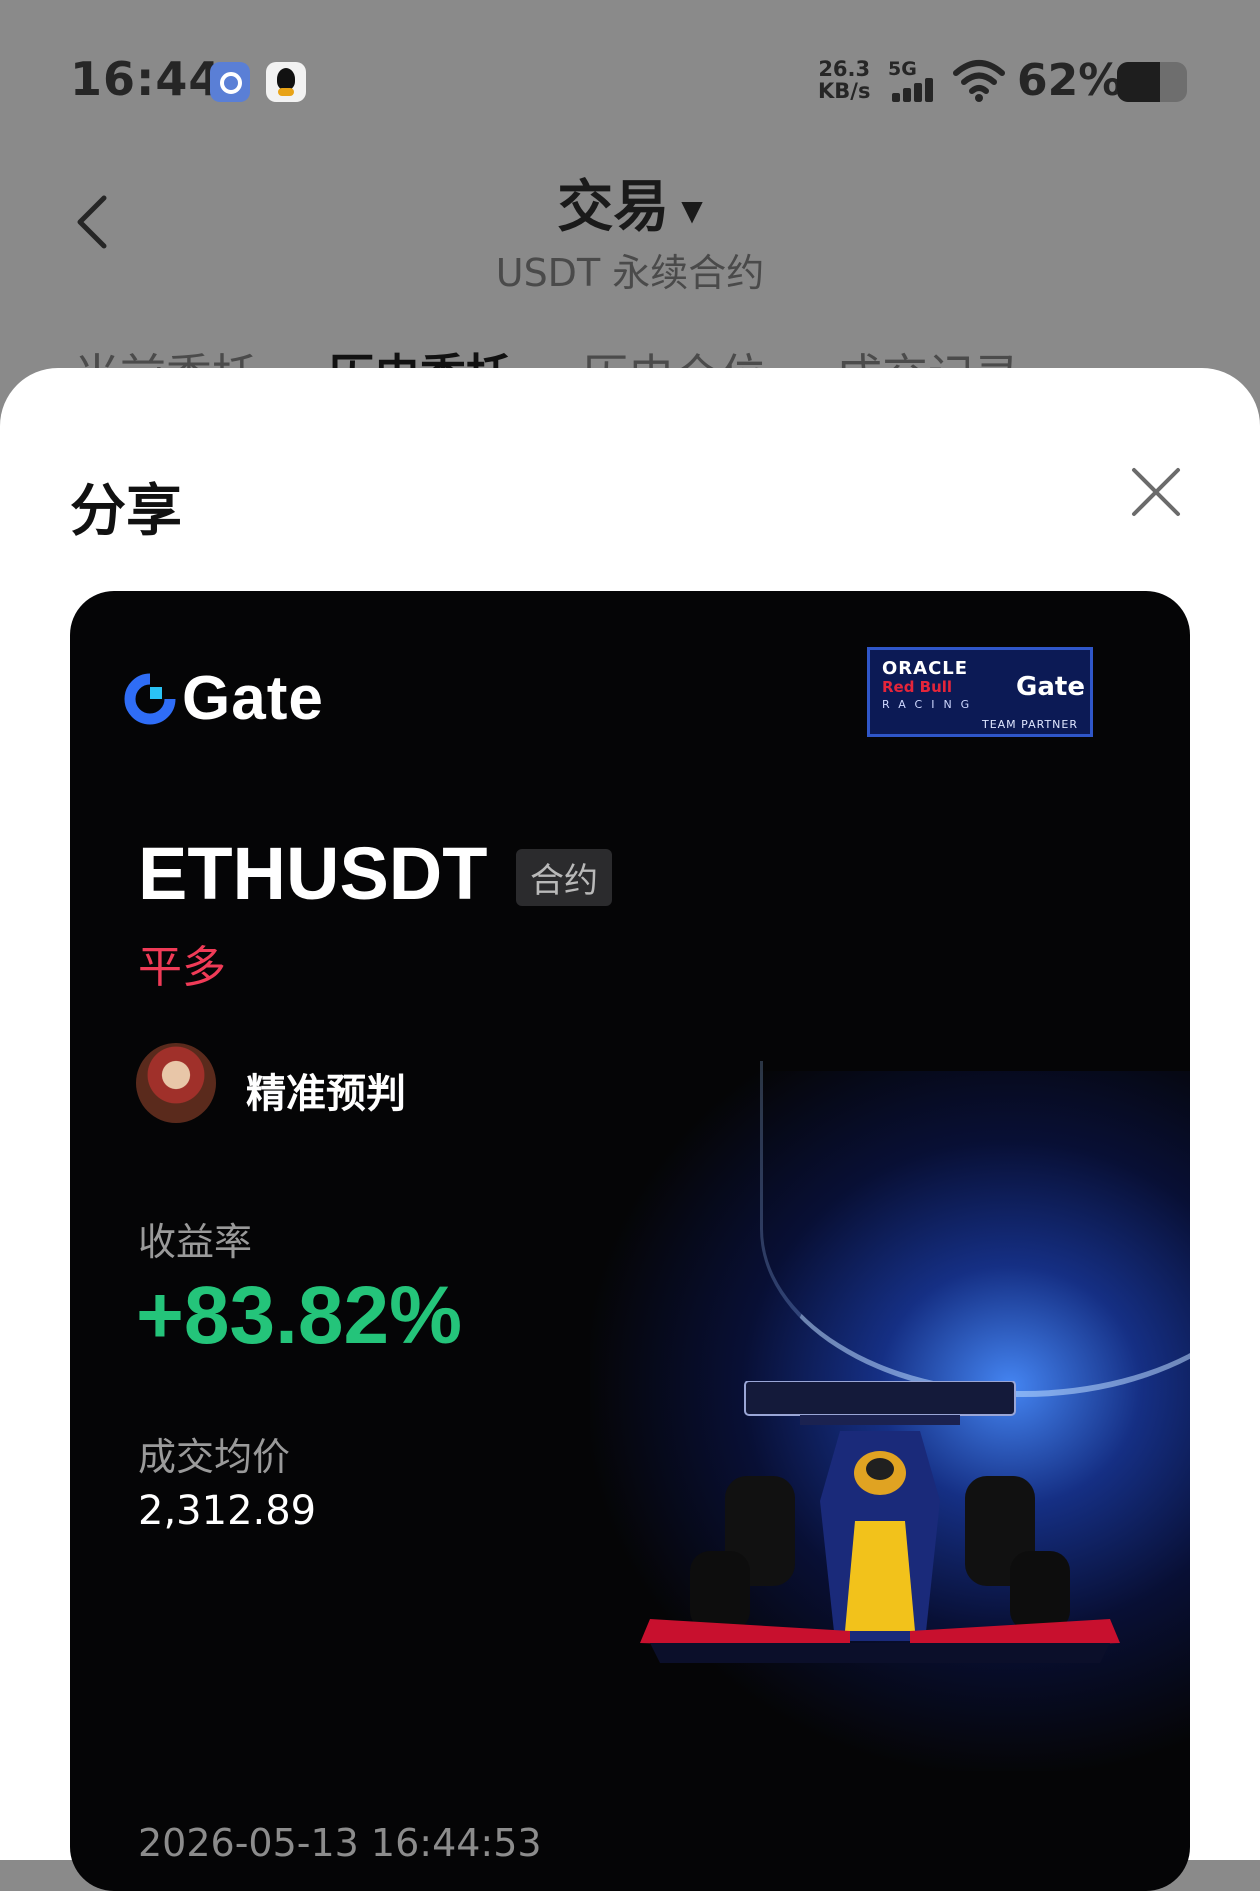 This screenshot has width=1260, height=1891. Describe the element at coordinates (880, 1522) in the screenshot. I see `race-car-image` at that location.